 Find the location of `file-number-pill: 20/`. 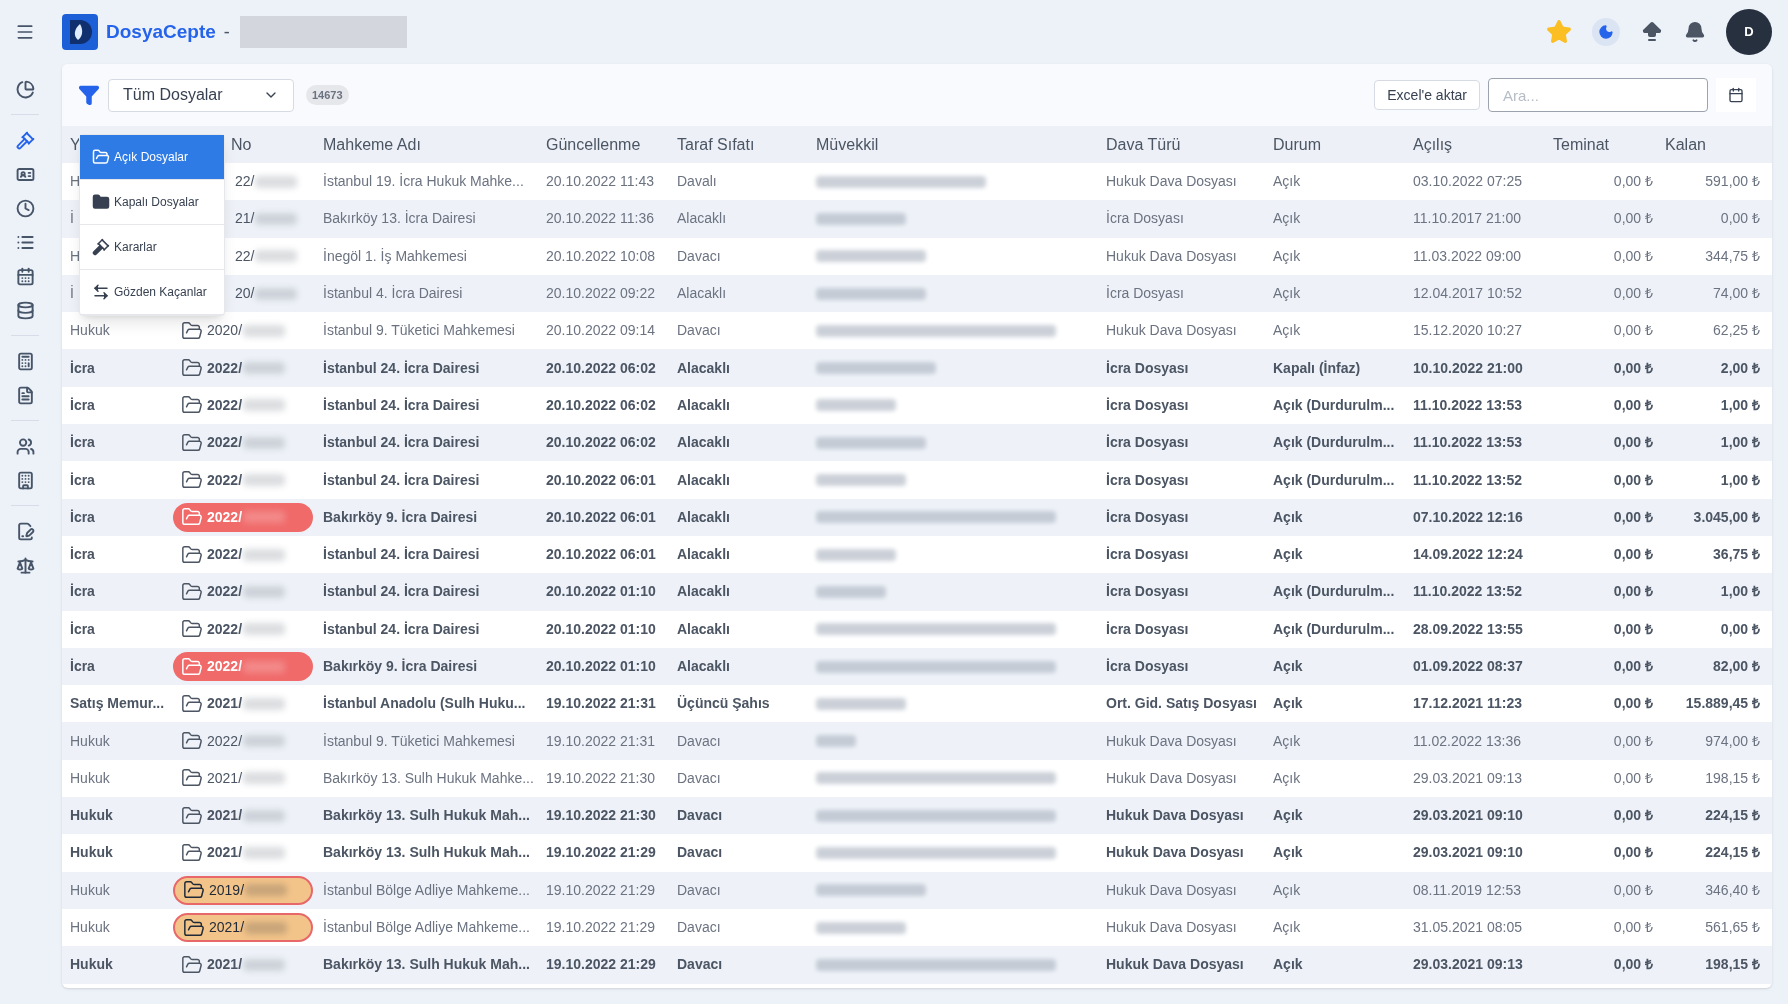

file-number-pill: 20/ is located at coordinates (268, 294).